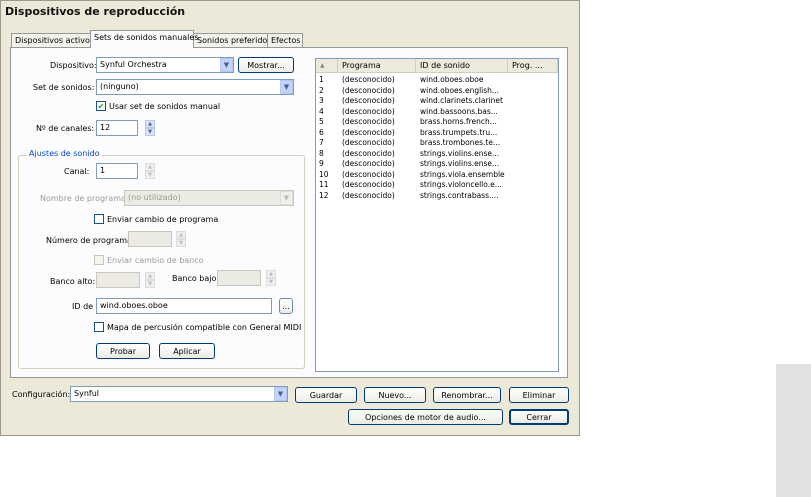 Image resolution: width=811 pixels, height=497 pixels. What do you see at coordinates (327, 66) in the screenshot?
I see `sort-ascending-icon: ▲` at bounding box center [327, 66].